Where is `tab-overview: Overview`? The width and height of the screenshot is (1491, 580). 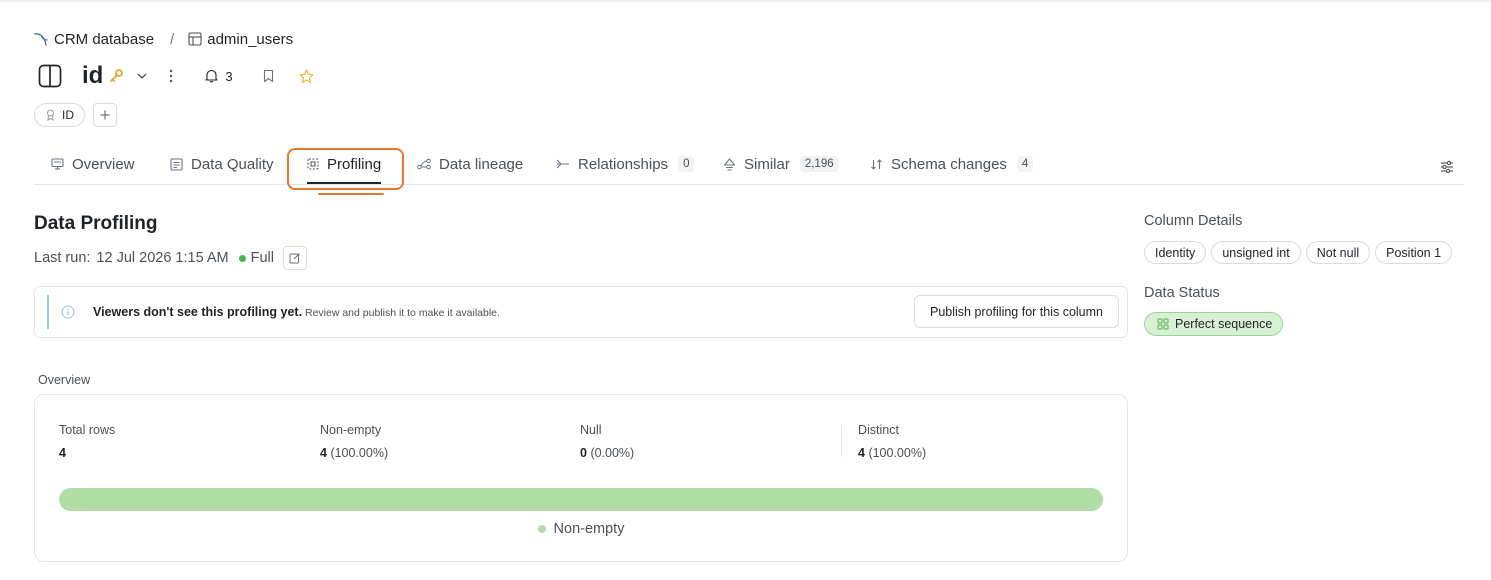 tab-overview: Overview is located at coordinates (93, 164).